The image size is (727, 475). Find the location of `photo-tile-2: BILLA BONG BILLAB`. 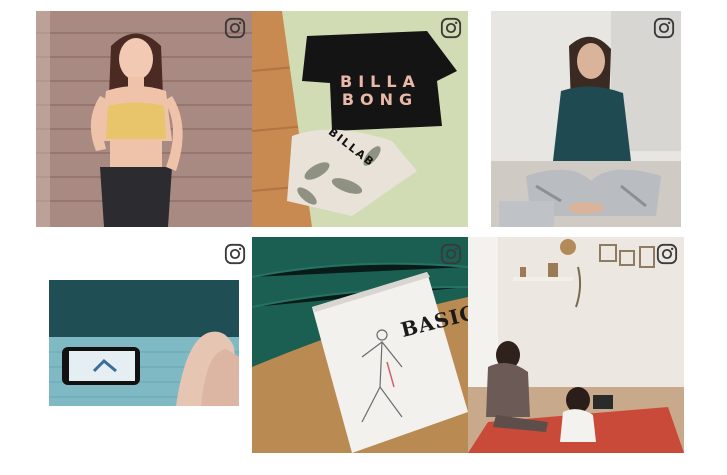

photo-tile-2: BILLA BONG BILLAB is located at coordinates (360, 119).